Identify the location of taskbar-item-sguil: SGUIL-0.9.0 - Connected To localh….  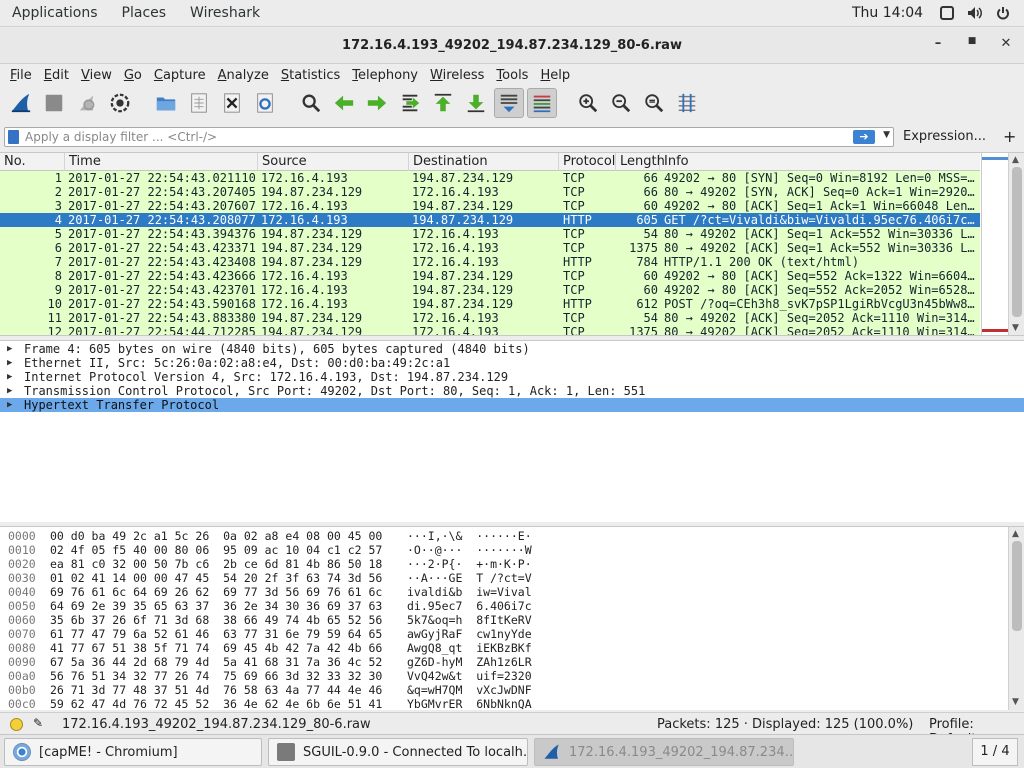
(398, 752).